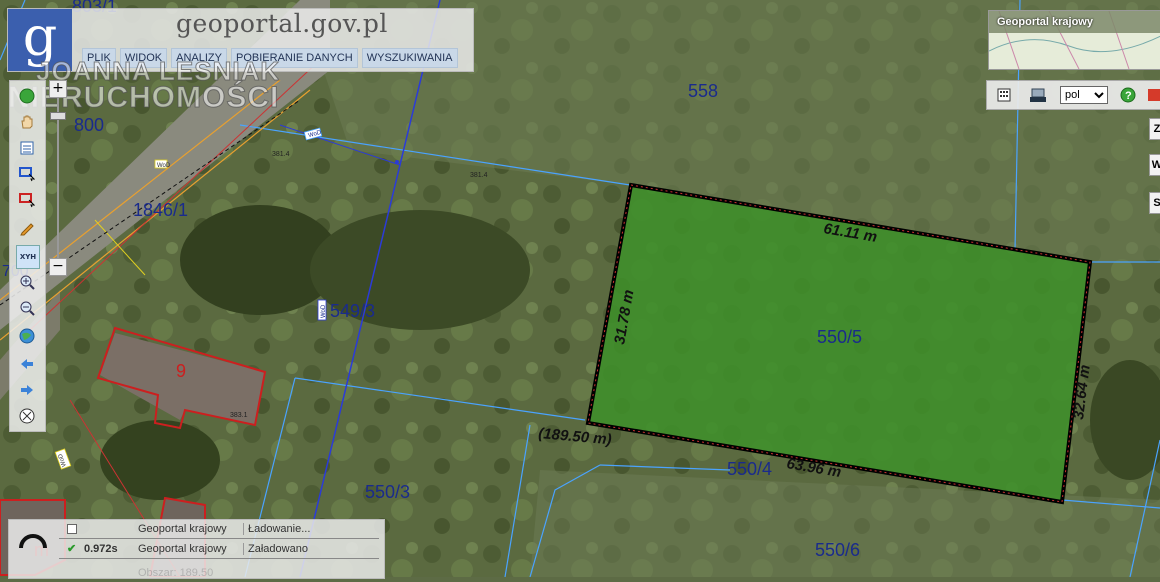 Image resolution: width=1160 pixels, height=582 pixels. I want to click on pan-hand-icon, so click(27, 122).